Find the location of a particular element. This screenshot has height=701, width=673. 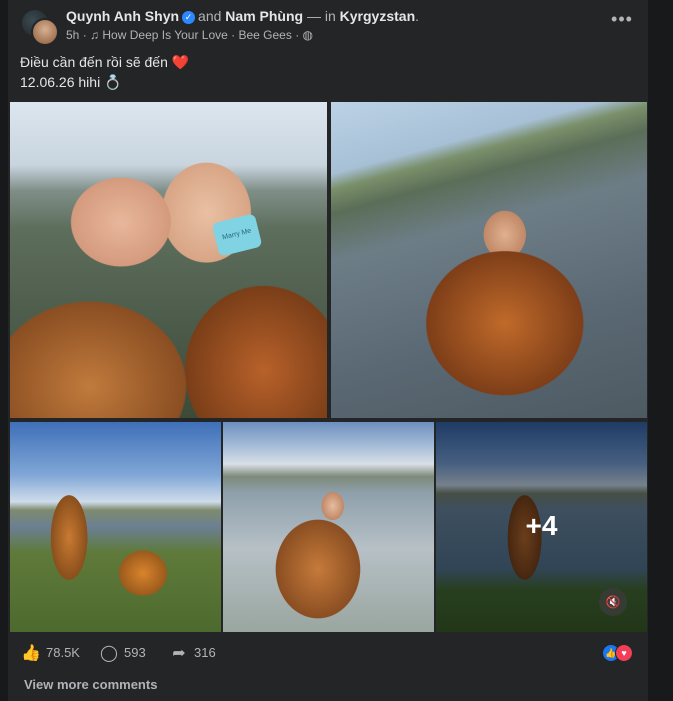

tagged-name-link: Nam Phùng is located at coordinates (264, 16).